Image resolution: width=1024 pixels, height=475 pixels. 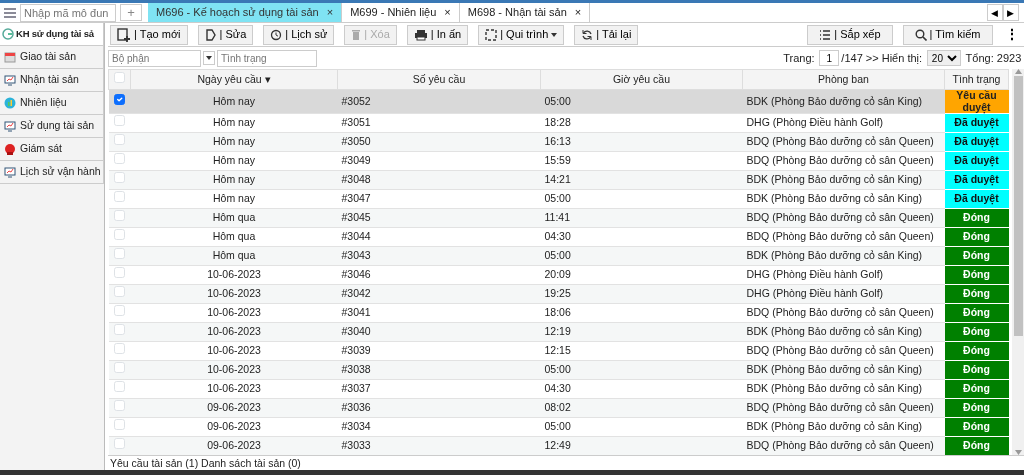 What do you see at coordinates (299, 34) in the screenshot?
I see `toolbar-button: | Lịch sử` at bounding box center [299, 34].